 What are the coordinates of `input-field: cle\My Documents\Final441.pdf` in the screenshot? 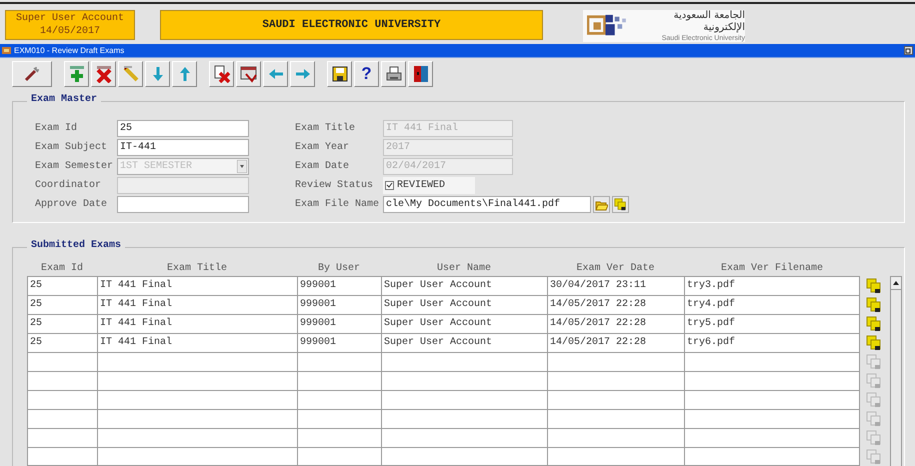 It's located at (487, 204).